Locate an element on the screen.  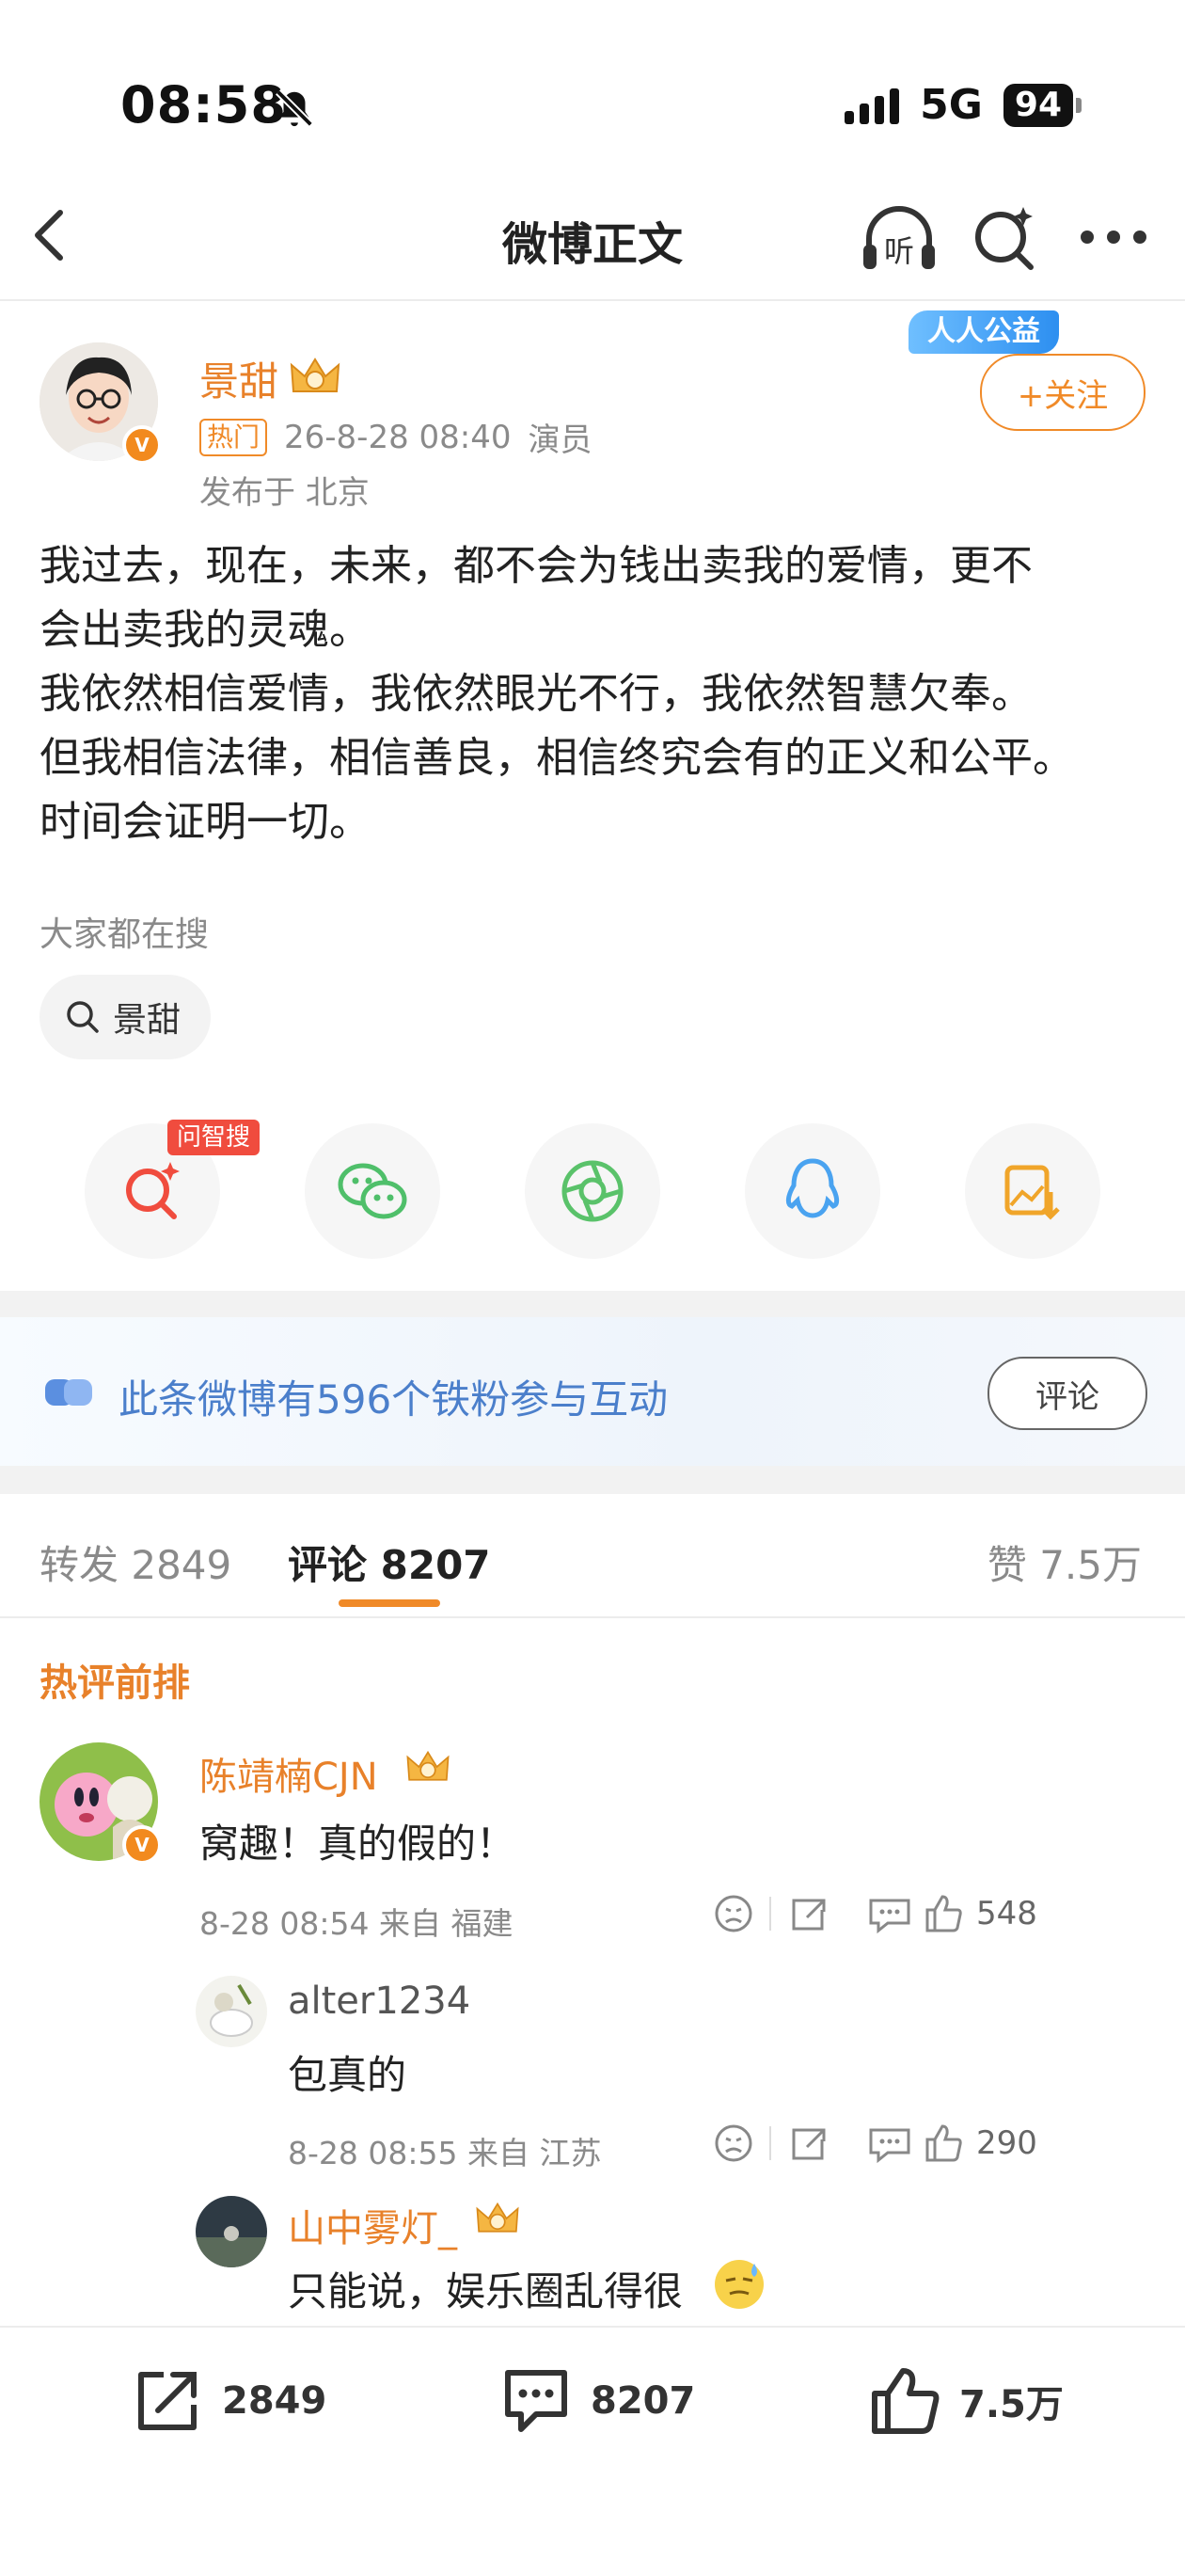
comment-text: 包真的 is located at coordinates (347, 2075).